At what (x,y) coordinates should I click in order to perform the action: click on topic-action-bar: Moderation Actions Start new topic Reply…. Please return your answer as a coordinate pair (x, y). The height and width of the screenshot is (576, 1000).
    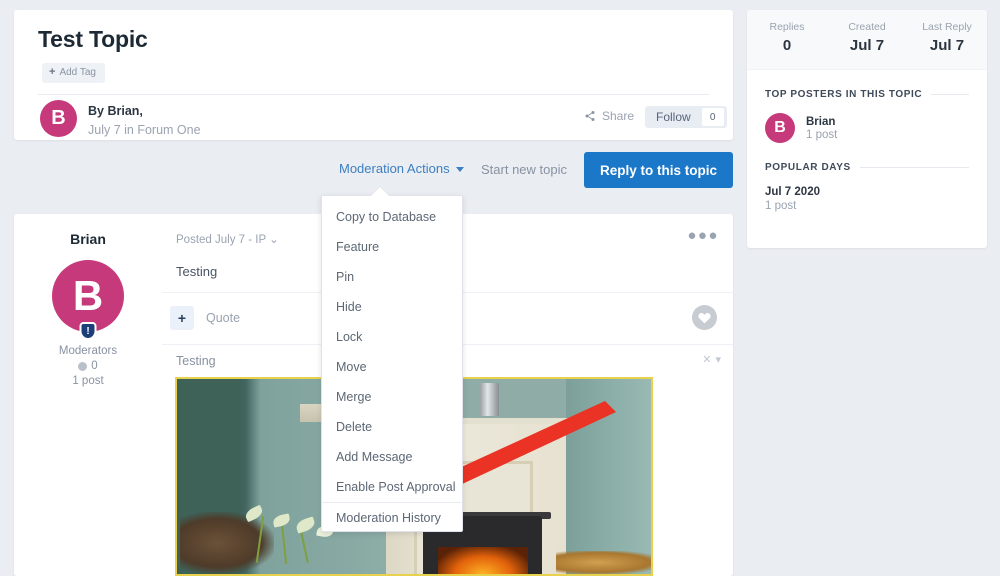
    Looking at the image, I should click on (373, 170).